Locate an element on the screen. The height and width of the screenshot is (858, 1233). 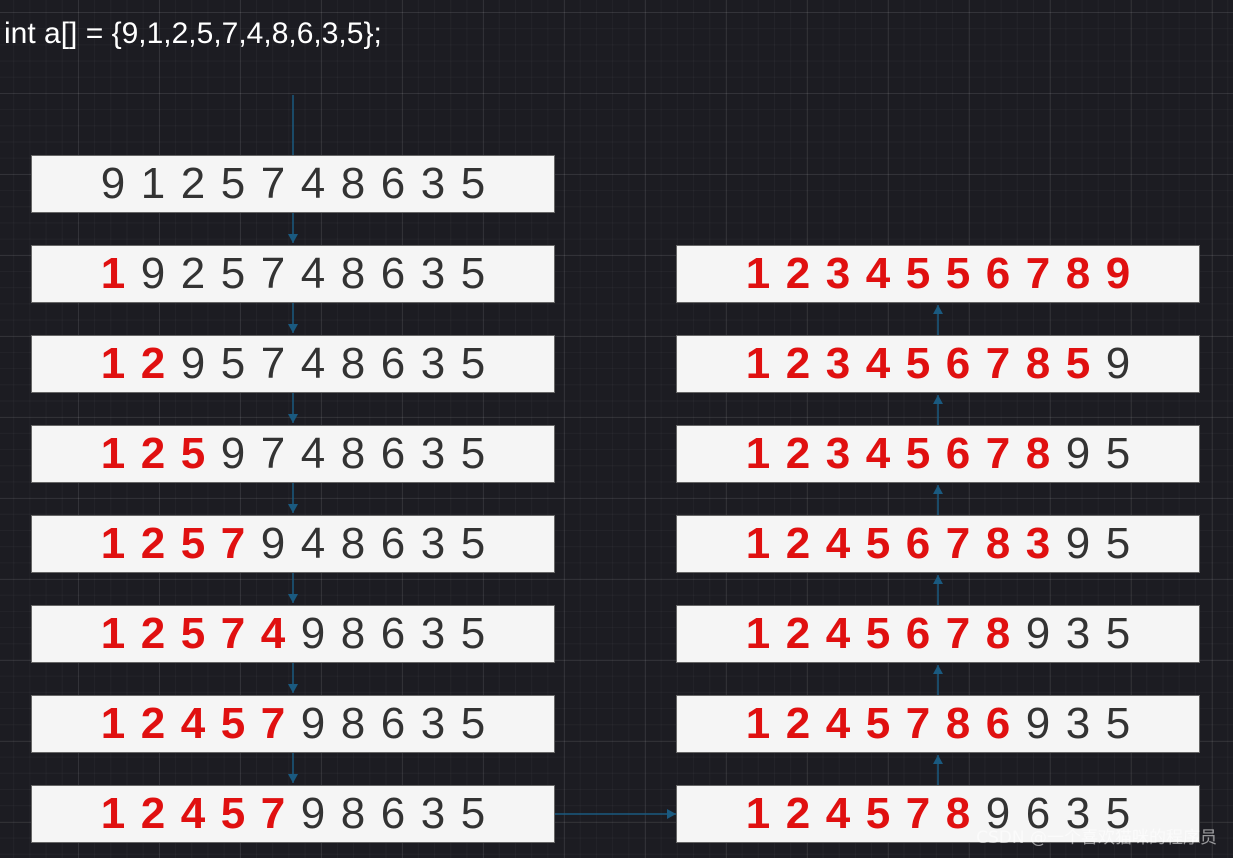
digit-row: 1234567859 is located at coordinates (938, 364).